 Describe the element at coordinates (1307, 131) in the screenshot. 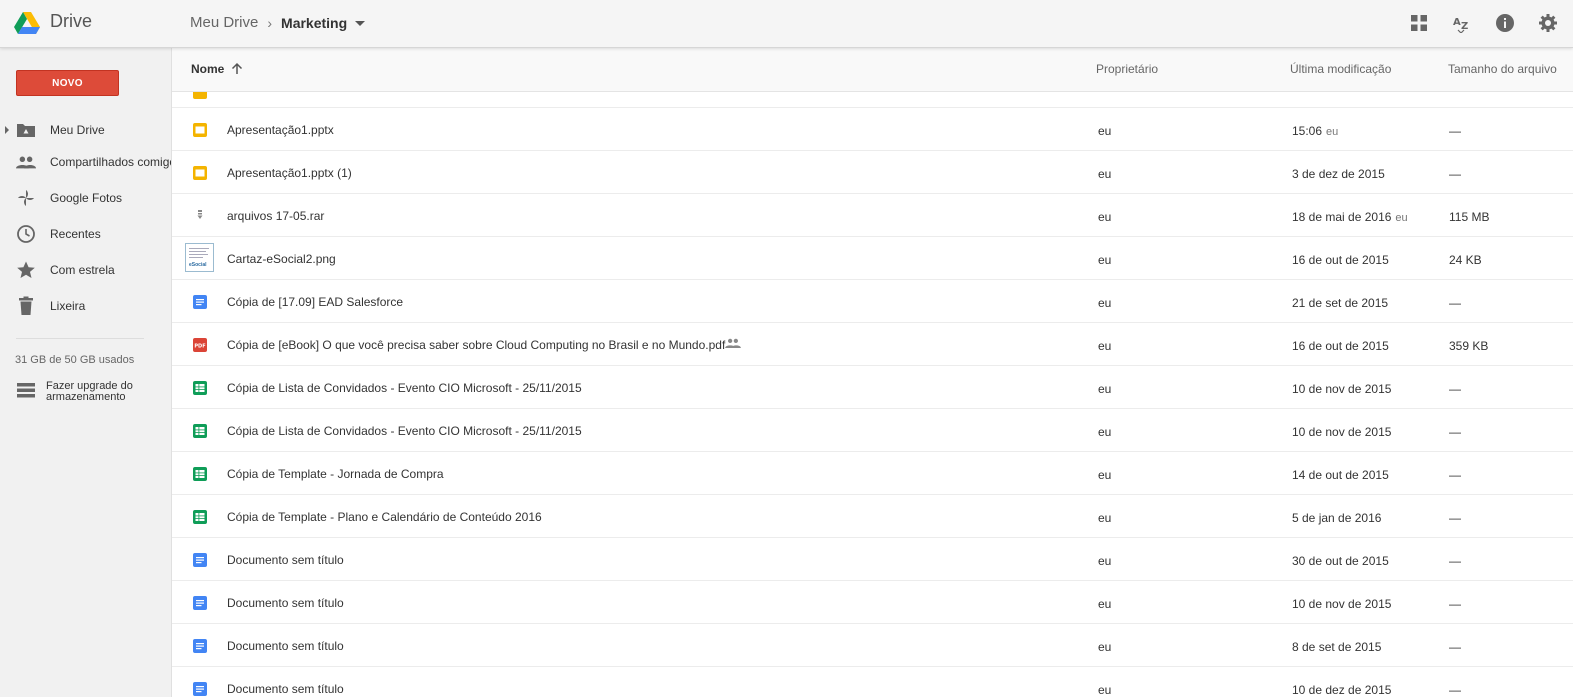

I see `modified-date: 15:06` at that location.